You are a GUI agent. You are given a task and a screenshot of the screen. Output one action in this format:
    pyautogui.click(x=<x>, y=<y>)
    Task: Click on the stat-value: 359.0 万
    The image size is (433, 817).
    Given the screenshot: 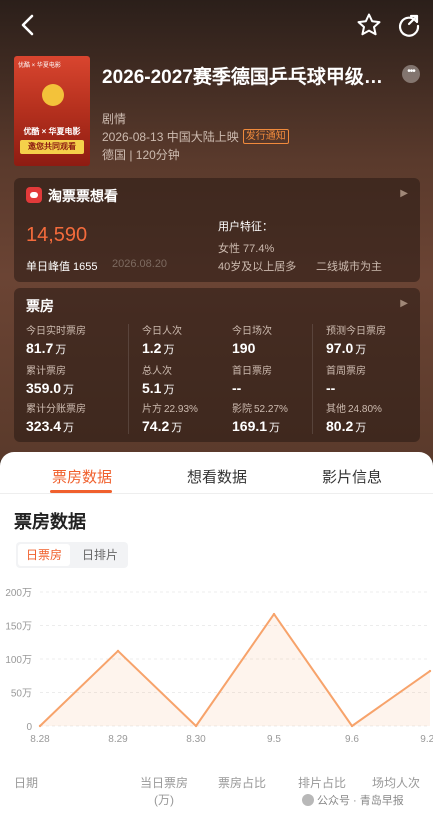 What is the action you would take?
    pyautogui.click(x=74, y=388)
    